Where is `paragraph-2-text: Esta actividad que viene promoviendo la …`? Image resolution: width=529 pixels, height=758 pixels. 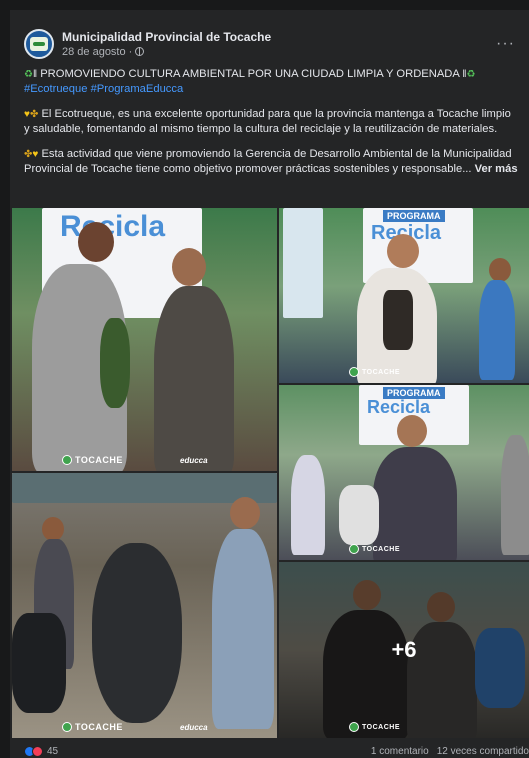 paragraph-2-text: Esta actividad que viene promoviendo la … is located at coordinates (268, 161).